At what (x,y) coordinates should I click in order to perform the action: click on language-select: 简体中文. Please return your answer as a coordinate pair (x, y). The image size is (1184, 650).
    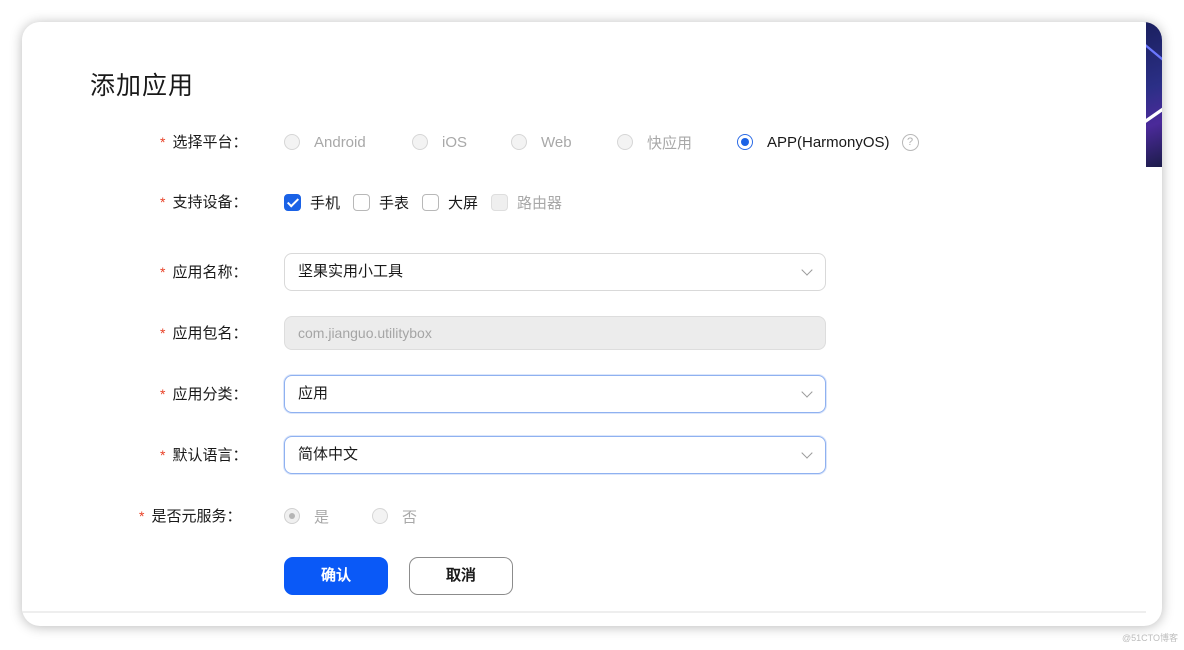
    Looking at the image, I should click on (555, 455).